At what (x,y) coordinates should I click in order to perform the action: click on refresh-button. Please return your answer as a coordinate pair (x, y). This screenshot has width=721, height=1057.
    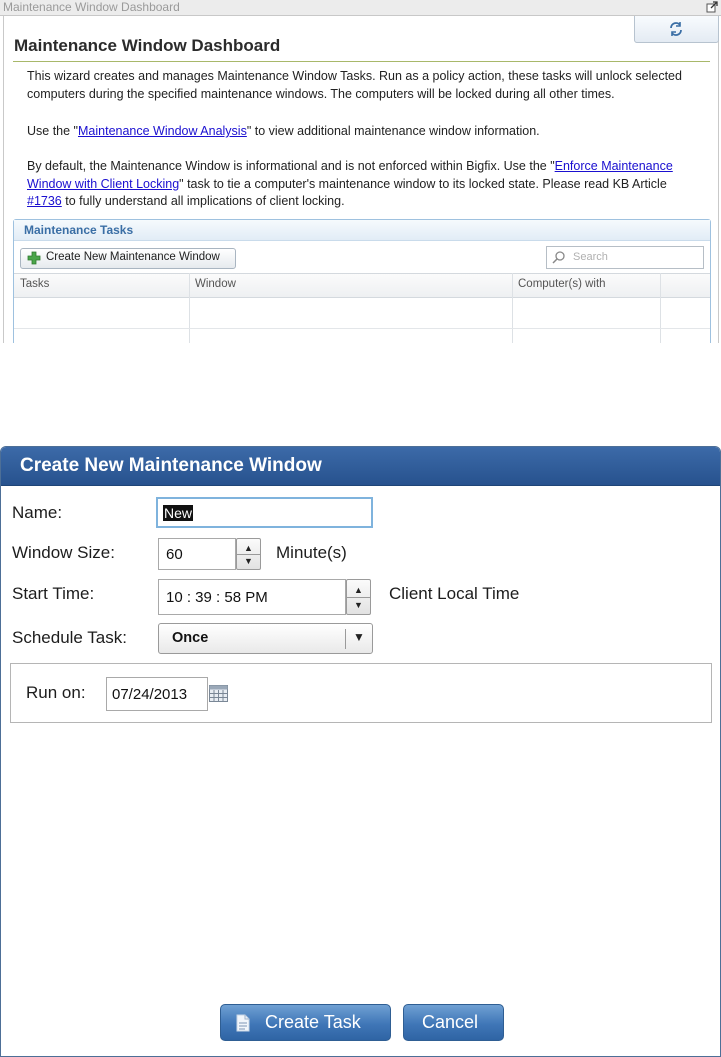
    Looking at the image, I should click on (676, 29).